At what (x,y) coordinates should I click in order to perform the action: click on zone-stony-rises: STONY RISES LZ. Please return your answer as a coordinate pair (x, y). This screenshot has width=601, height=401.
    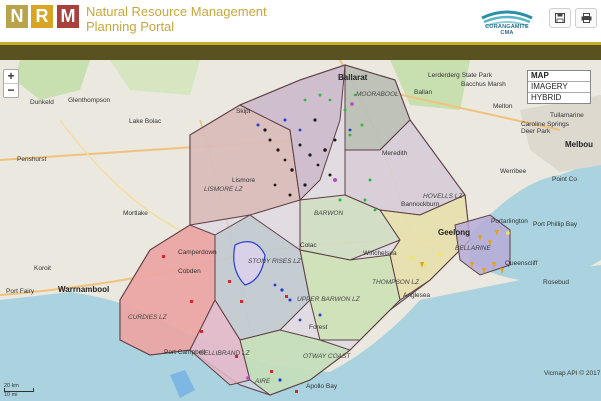
    Looking at the image, I should click on (274, 261).